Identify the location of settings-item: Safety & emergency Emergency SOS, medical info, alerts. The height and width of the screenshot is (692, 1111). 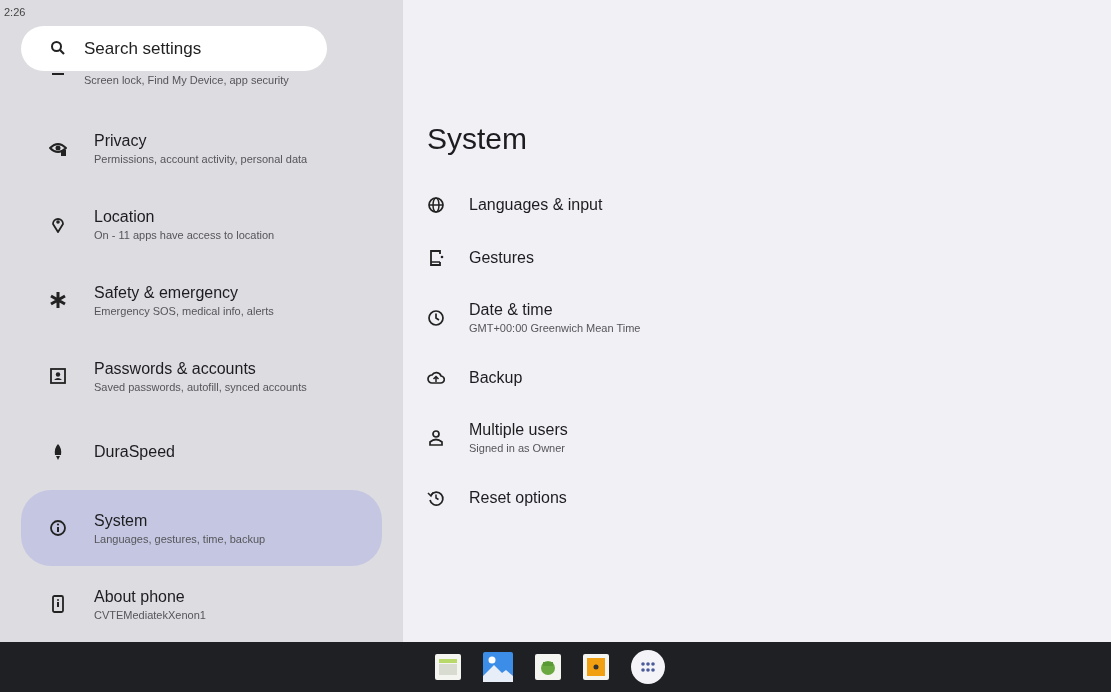
(201, 300).